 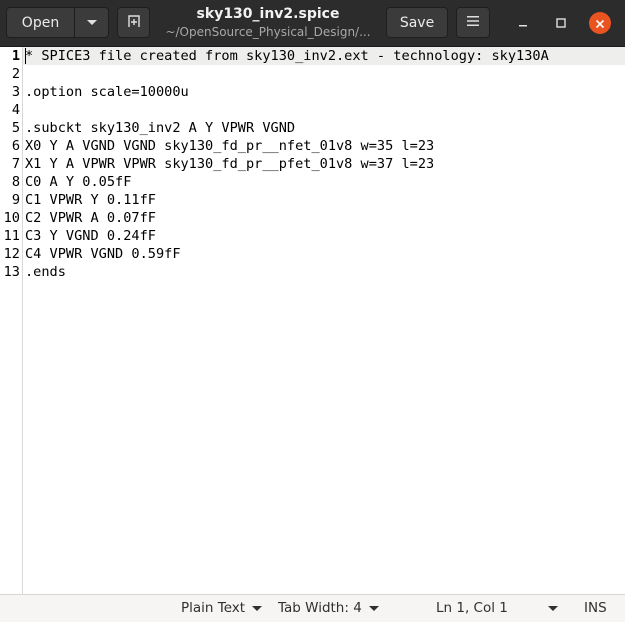 What do you see at coordinates (213, 608) in the screenshot?
I see `language-label: Plain Text` at bounding box center [213, 608].